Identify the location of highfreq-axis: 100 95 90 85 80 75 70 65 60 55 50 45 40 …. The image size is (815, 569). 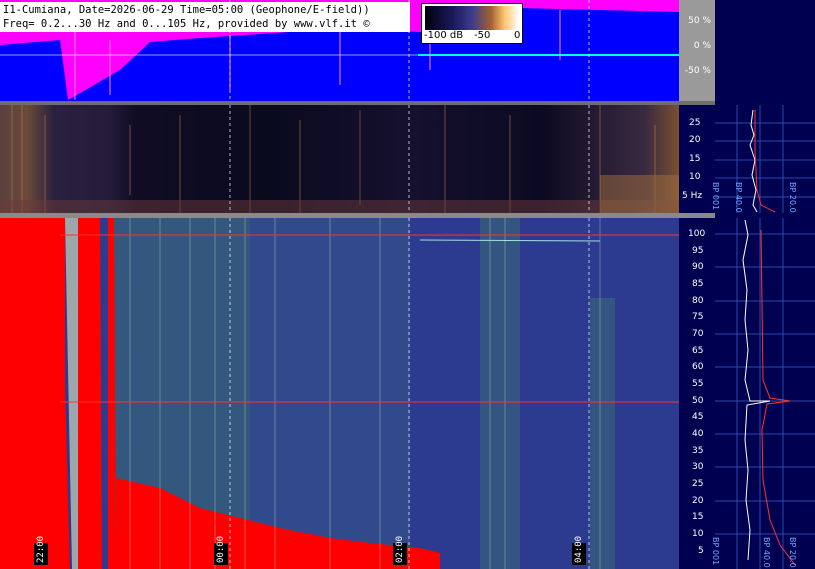
(697, 393).